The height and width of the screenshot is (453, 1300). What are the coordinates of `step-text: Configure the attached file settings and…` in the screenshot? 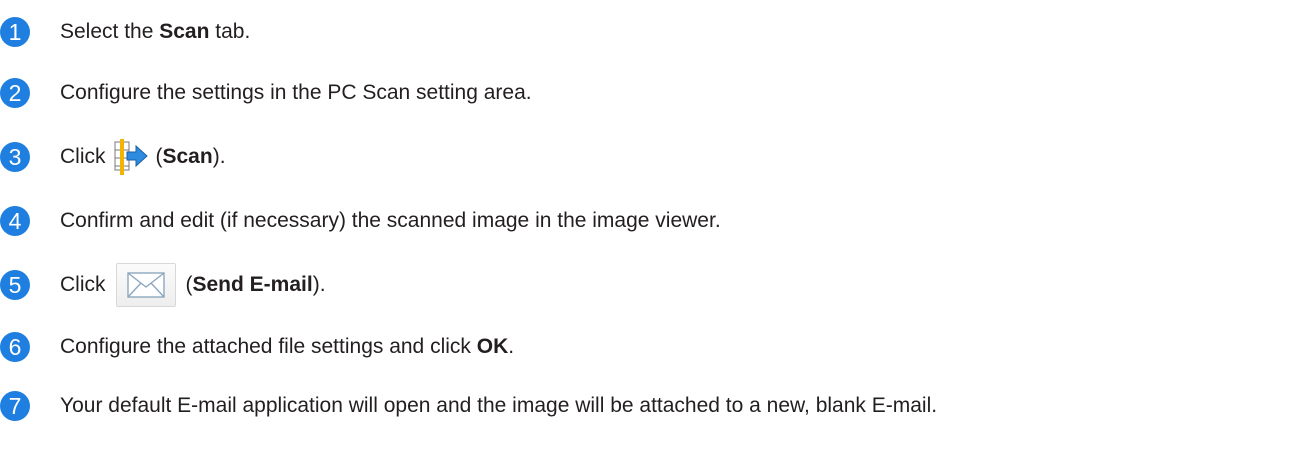 It's located at (287, 347).